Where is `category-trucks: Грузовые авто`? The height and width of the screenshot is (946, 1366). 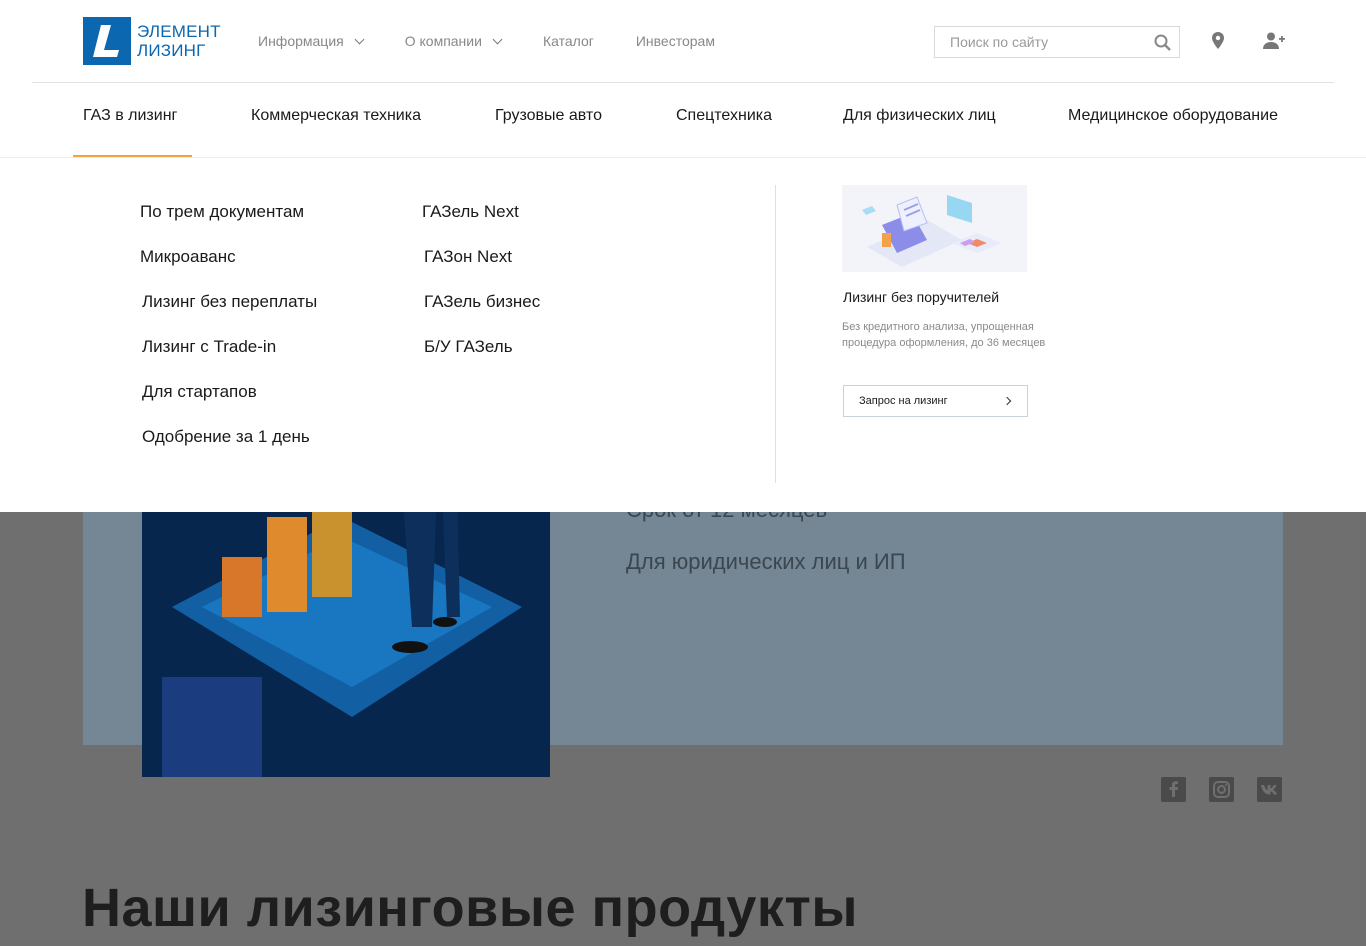
category-trucks: Грузовые авто is located at coordinates (548, 116).